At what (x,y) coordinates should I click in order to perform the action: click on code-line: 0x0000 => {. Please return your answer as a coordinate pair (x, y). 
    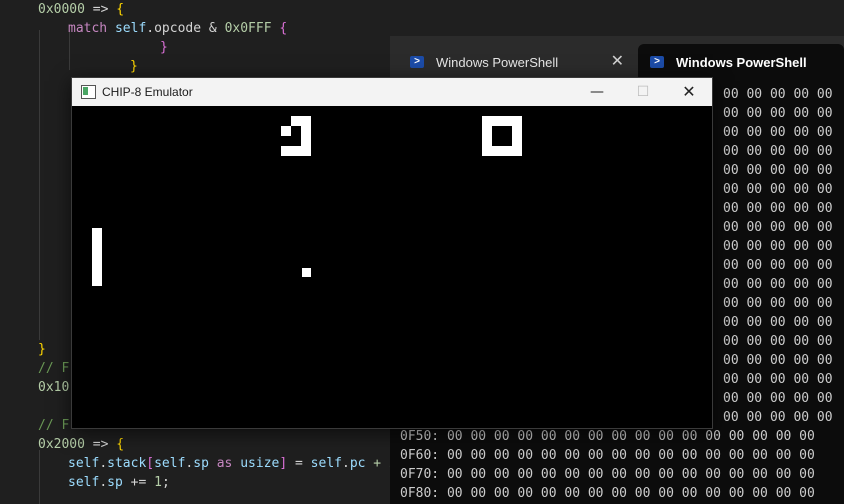
    Looking at the image, I should click on (81, 9).